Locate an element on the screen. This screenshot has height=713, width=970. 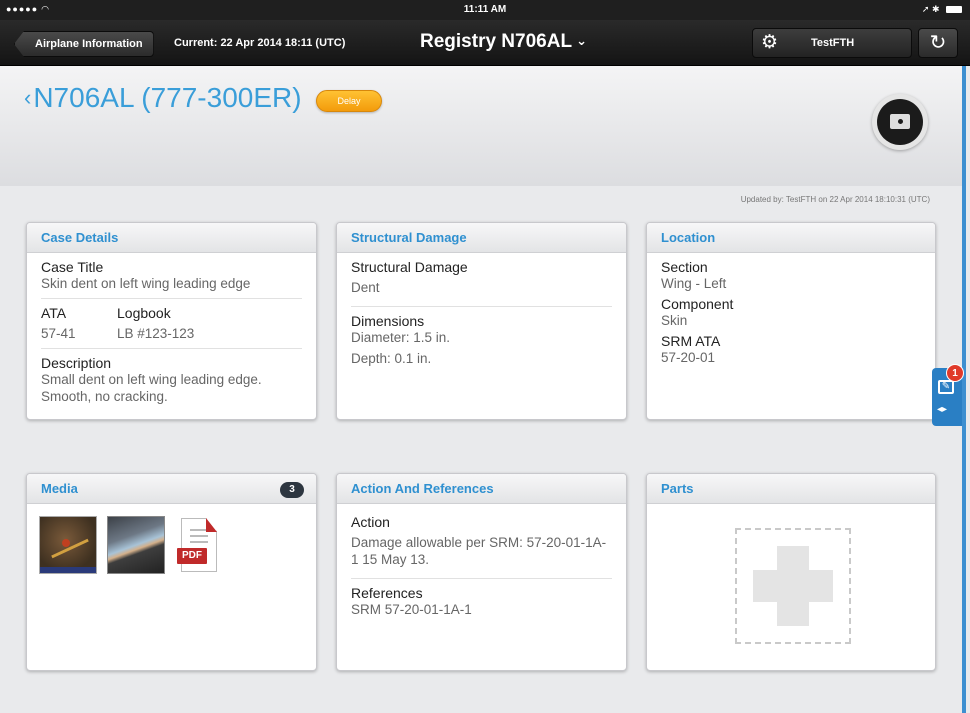
case-title-label: Case Title is located at coordinates (72, 267).